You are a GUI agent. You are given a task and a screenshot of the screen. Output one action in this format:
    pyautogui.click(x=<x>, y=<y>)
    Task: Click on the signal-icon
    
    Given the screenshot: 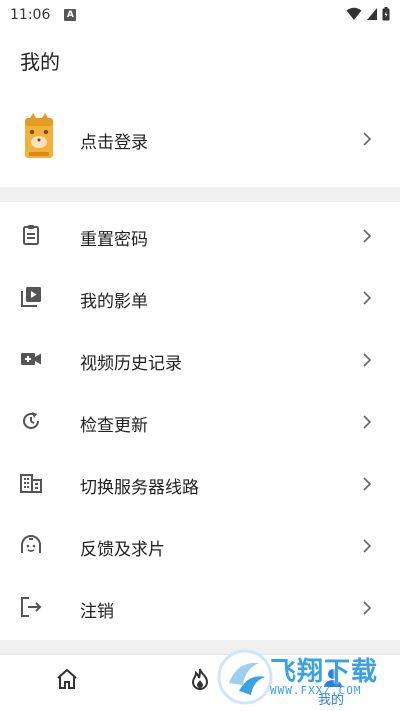 What is the action you would take?
    pyautogui.click(x=372, y=14)
    